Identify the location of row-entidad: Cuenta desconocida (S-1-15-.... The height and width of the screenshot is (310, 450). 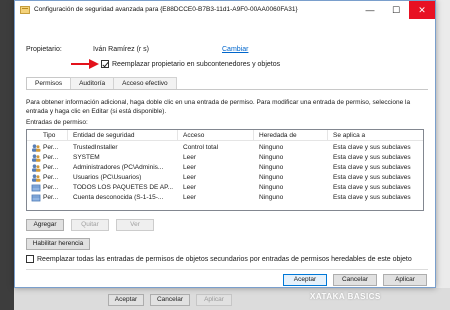
(118, 197).